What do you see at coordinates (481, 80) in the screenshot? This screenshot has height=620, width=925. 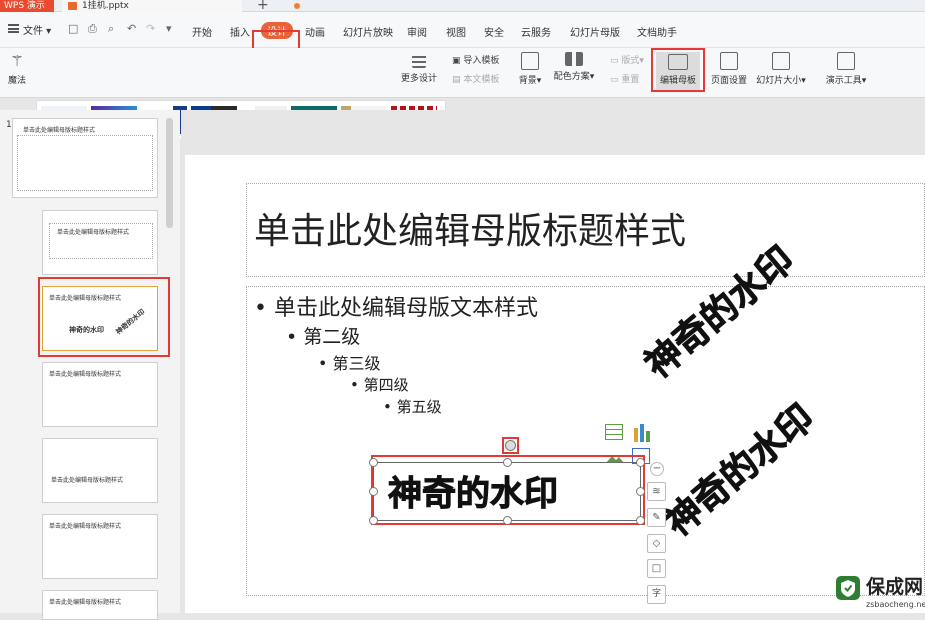 I see `this-template-label: 本文模板` at bounding box center [481, 80].